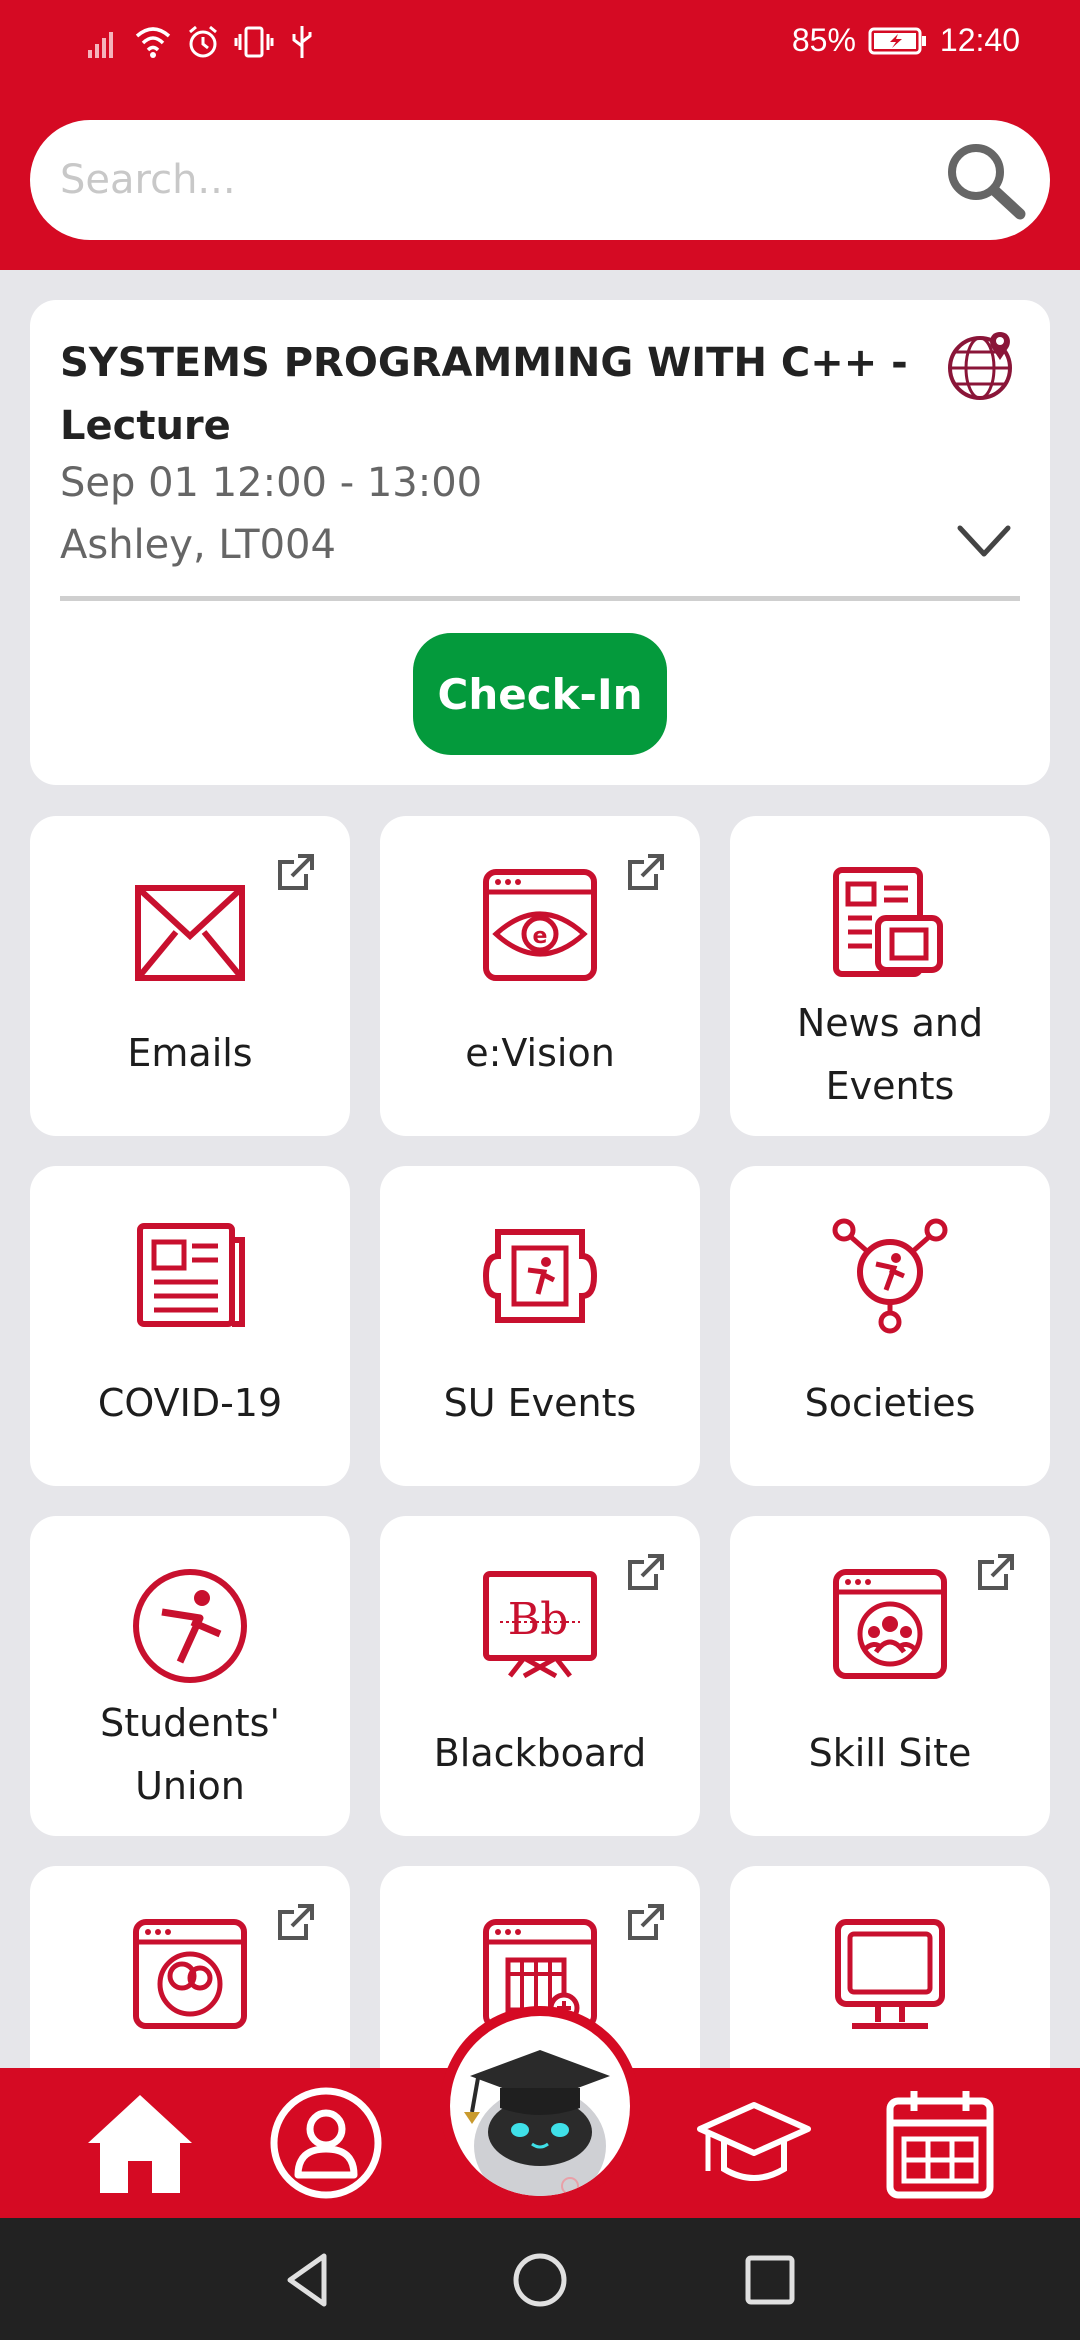 This screenshot has width=1080, height=2340. Describe the element at coordinates (190, 933) in the screenshot. I see `email-icon` at that location.